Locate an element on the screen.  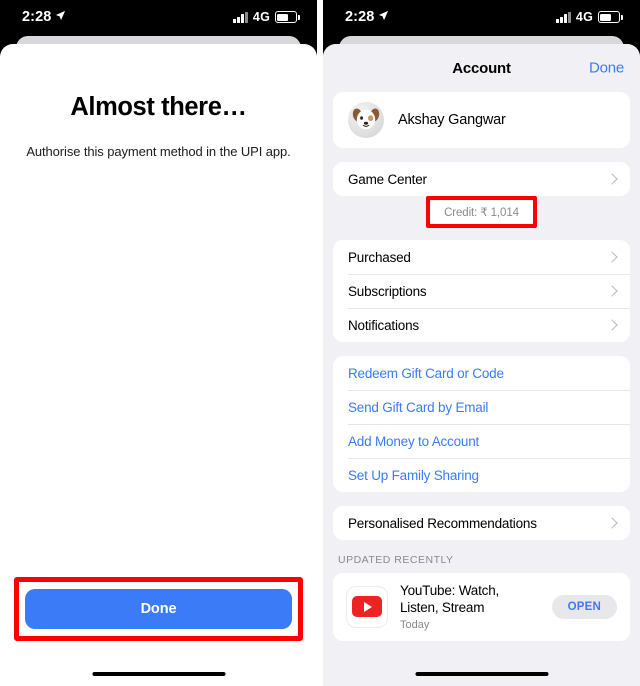
row-personalised-recommendations: Personalised Recommendations is located at coordinates (481, 523).